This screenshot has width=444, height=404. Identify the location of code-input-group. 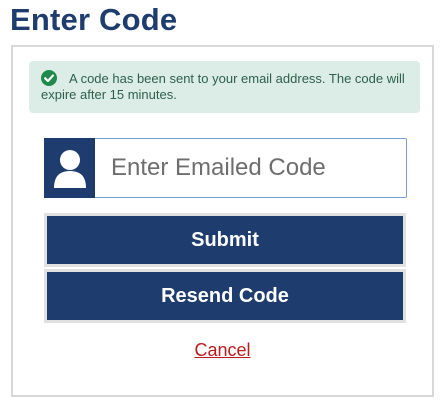
(225, 168).